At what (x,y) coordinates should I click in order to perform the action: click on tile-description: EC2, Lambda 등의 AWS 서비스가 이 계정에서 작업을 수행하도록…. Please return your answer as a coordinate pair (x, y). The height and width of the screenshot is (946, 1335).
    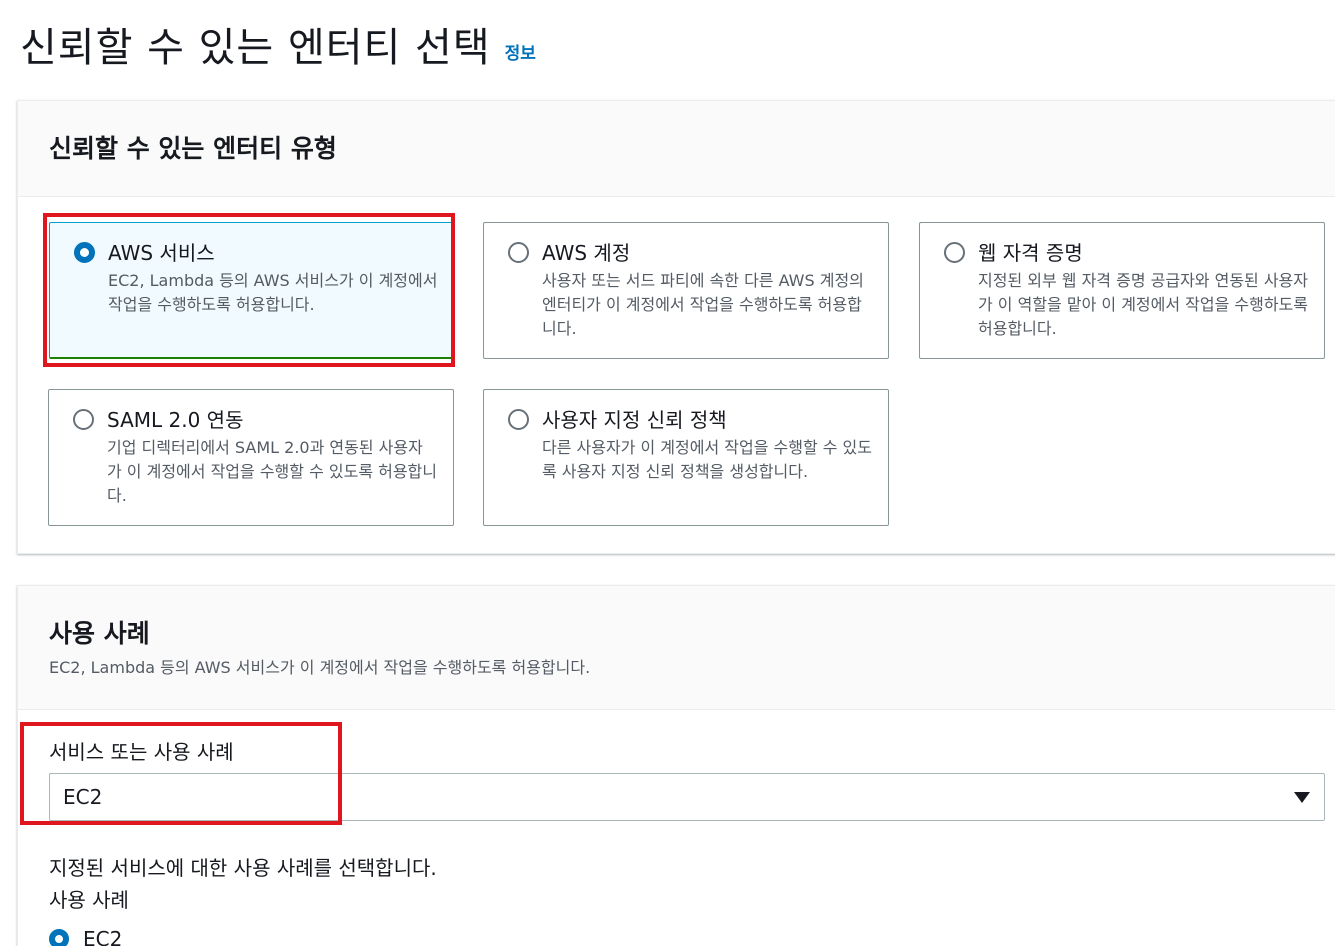
    Looking at the image, I should click on (273, 292).